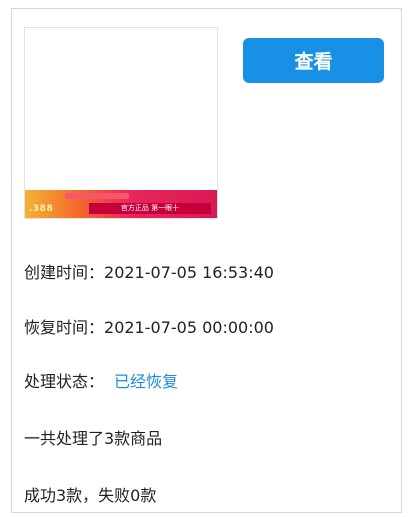 This screenshot has height=517, width=416. Describe the element at coordinates (64, 381) in the screenshot. I see `status-label: 处理状态：` at that location.